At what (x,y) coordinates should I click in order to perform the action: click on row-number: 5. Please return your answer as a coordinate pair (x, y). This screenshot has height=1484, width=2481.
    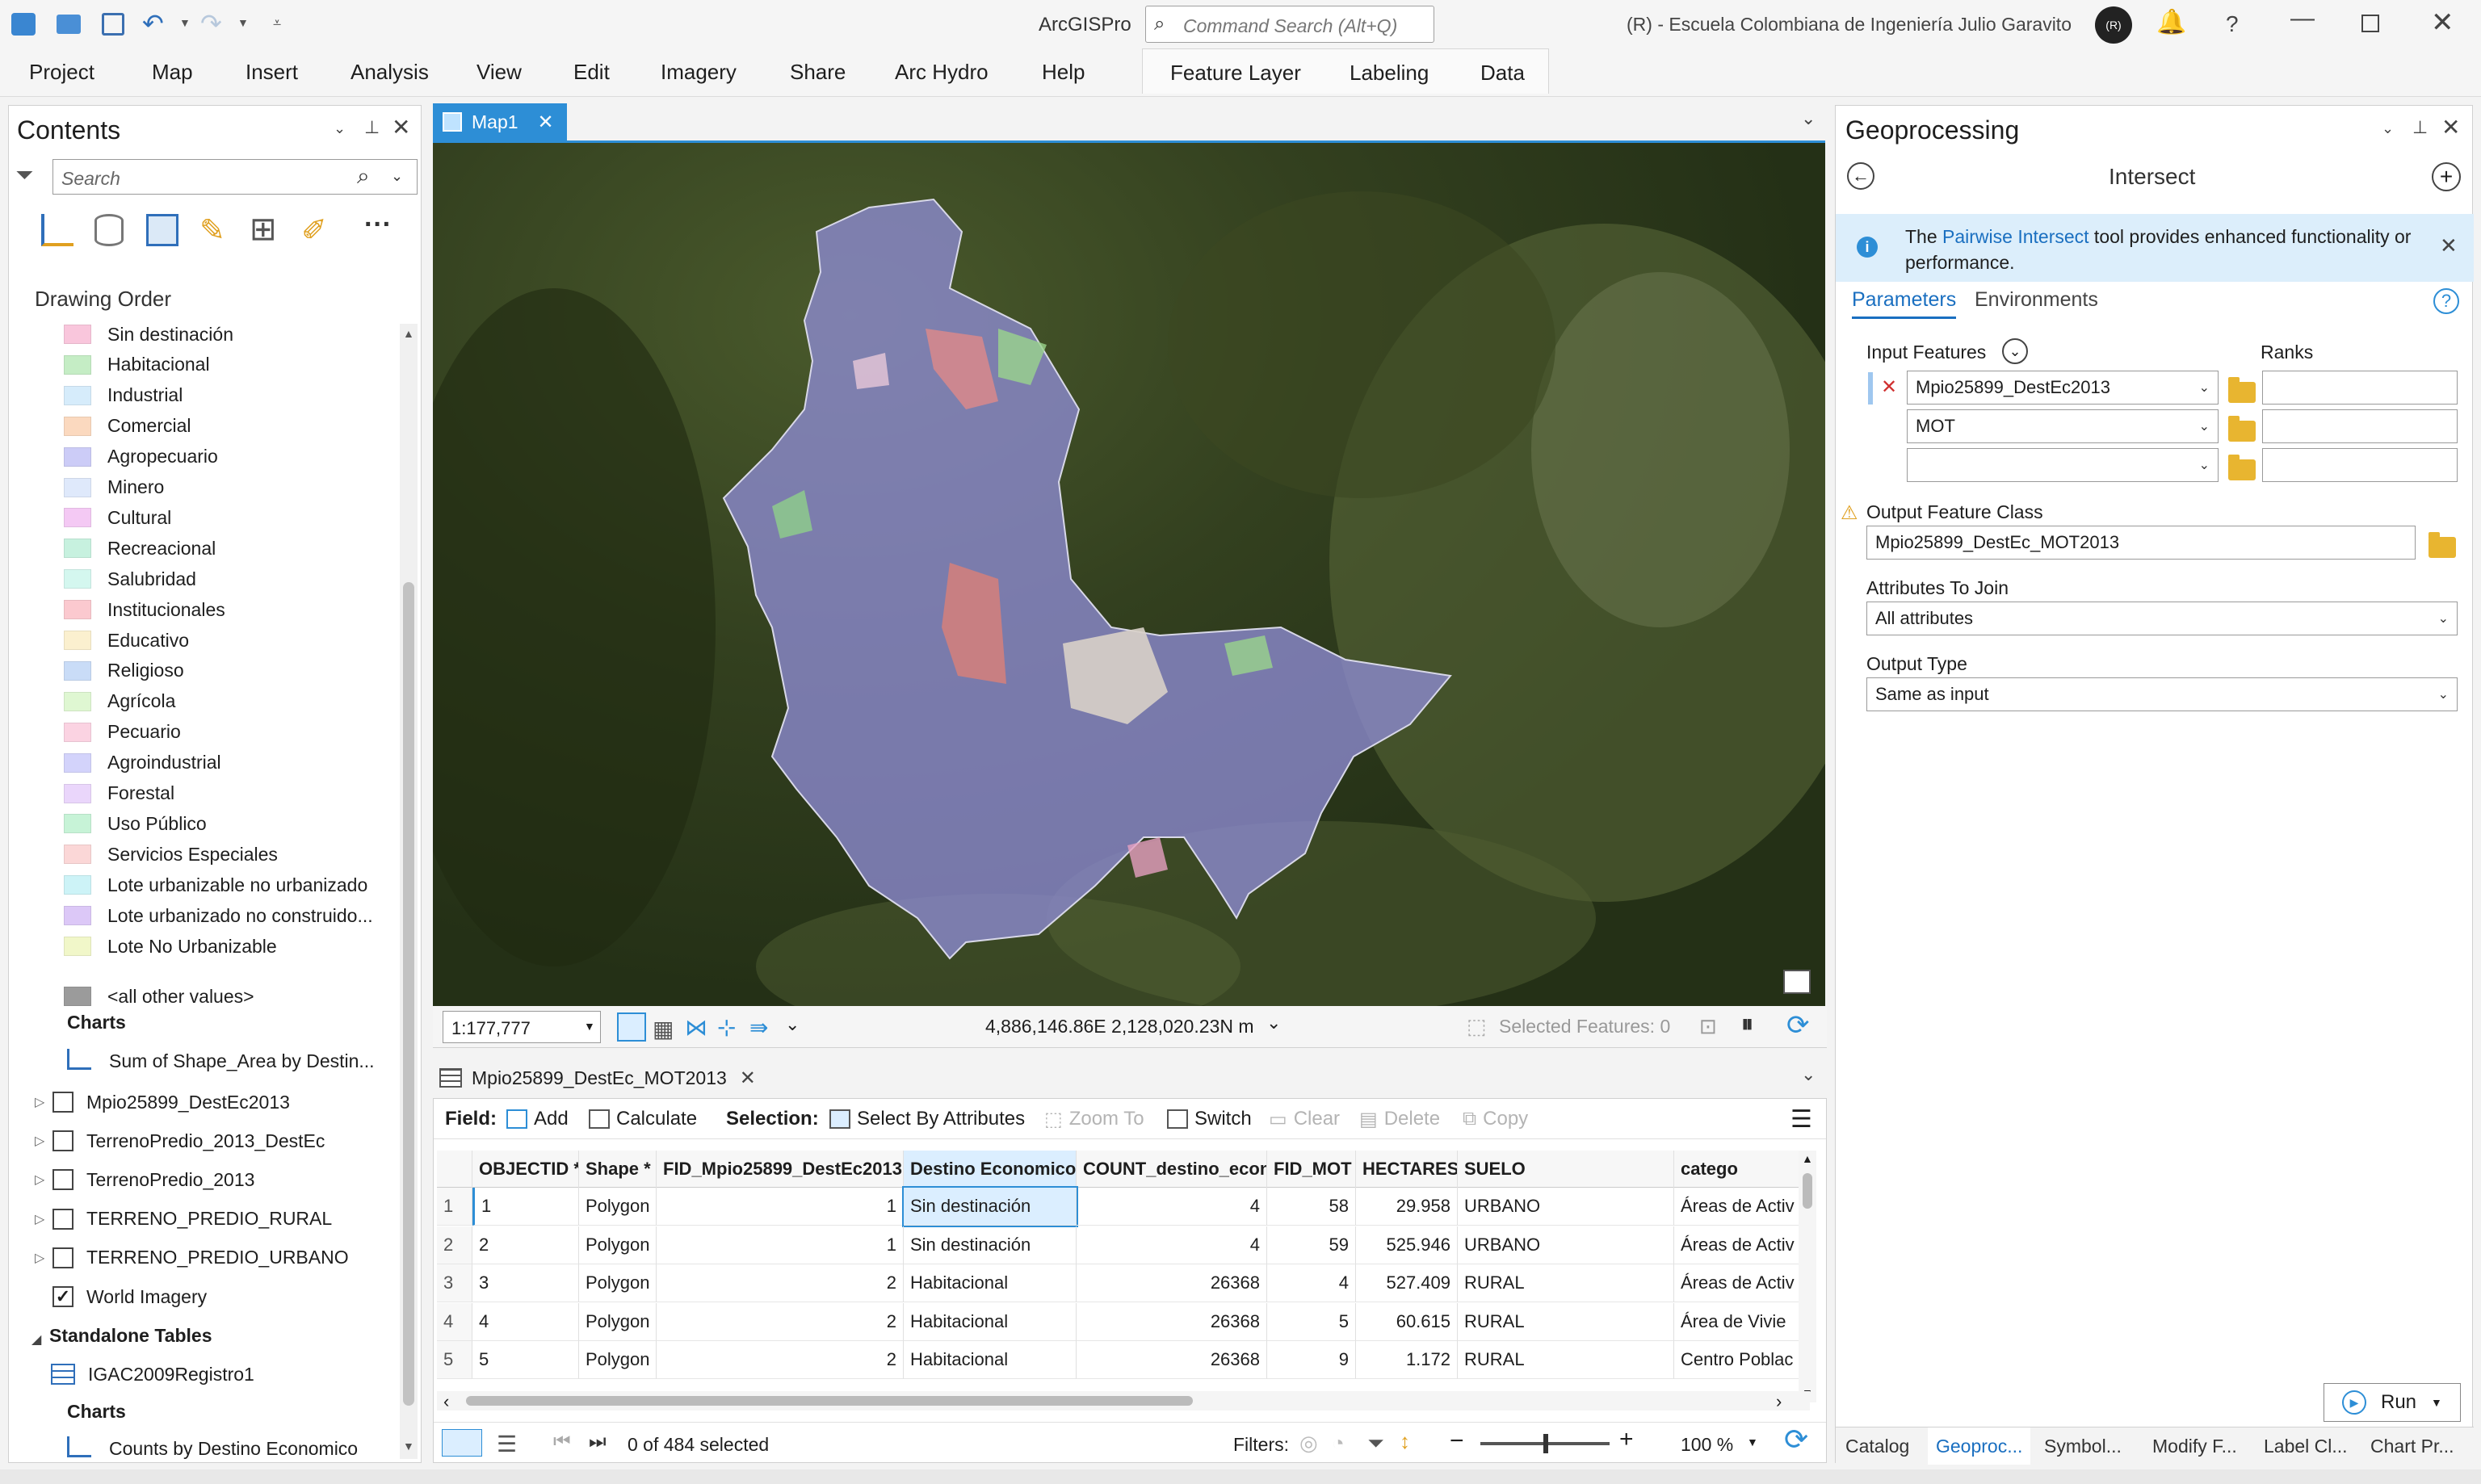
    Looking at the image, I should click on (454, 1360).